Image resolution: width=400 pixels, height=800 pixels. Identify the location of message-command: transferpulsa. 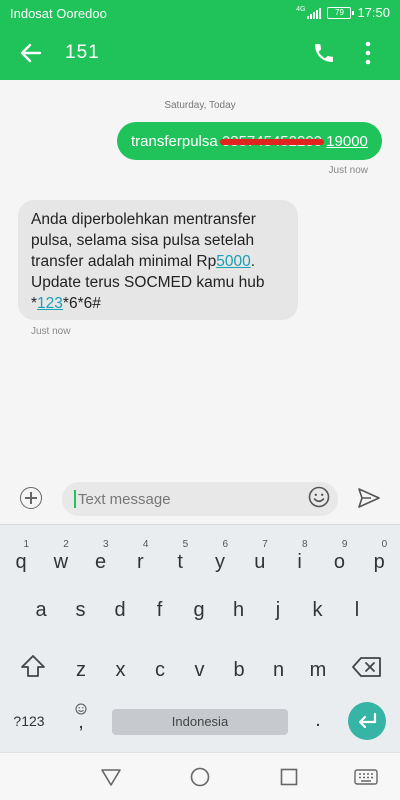
(174, 141).